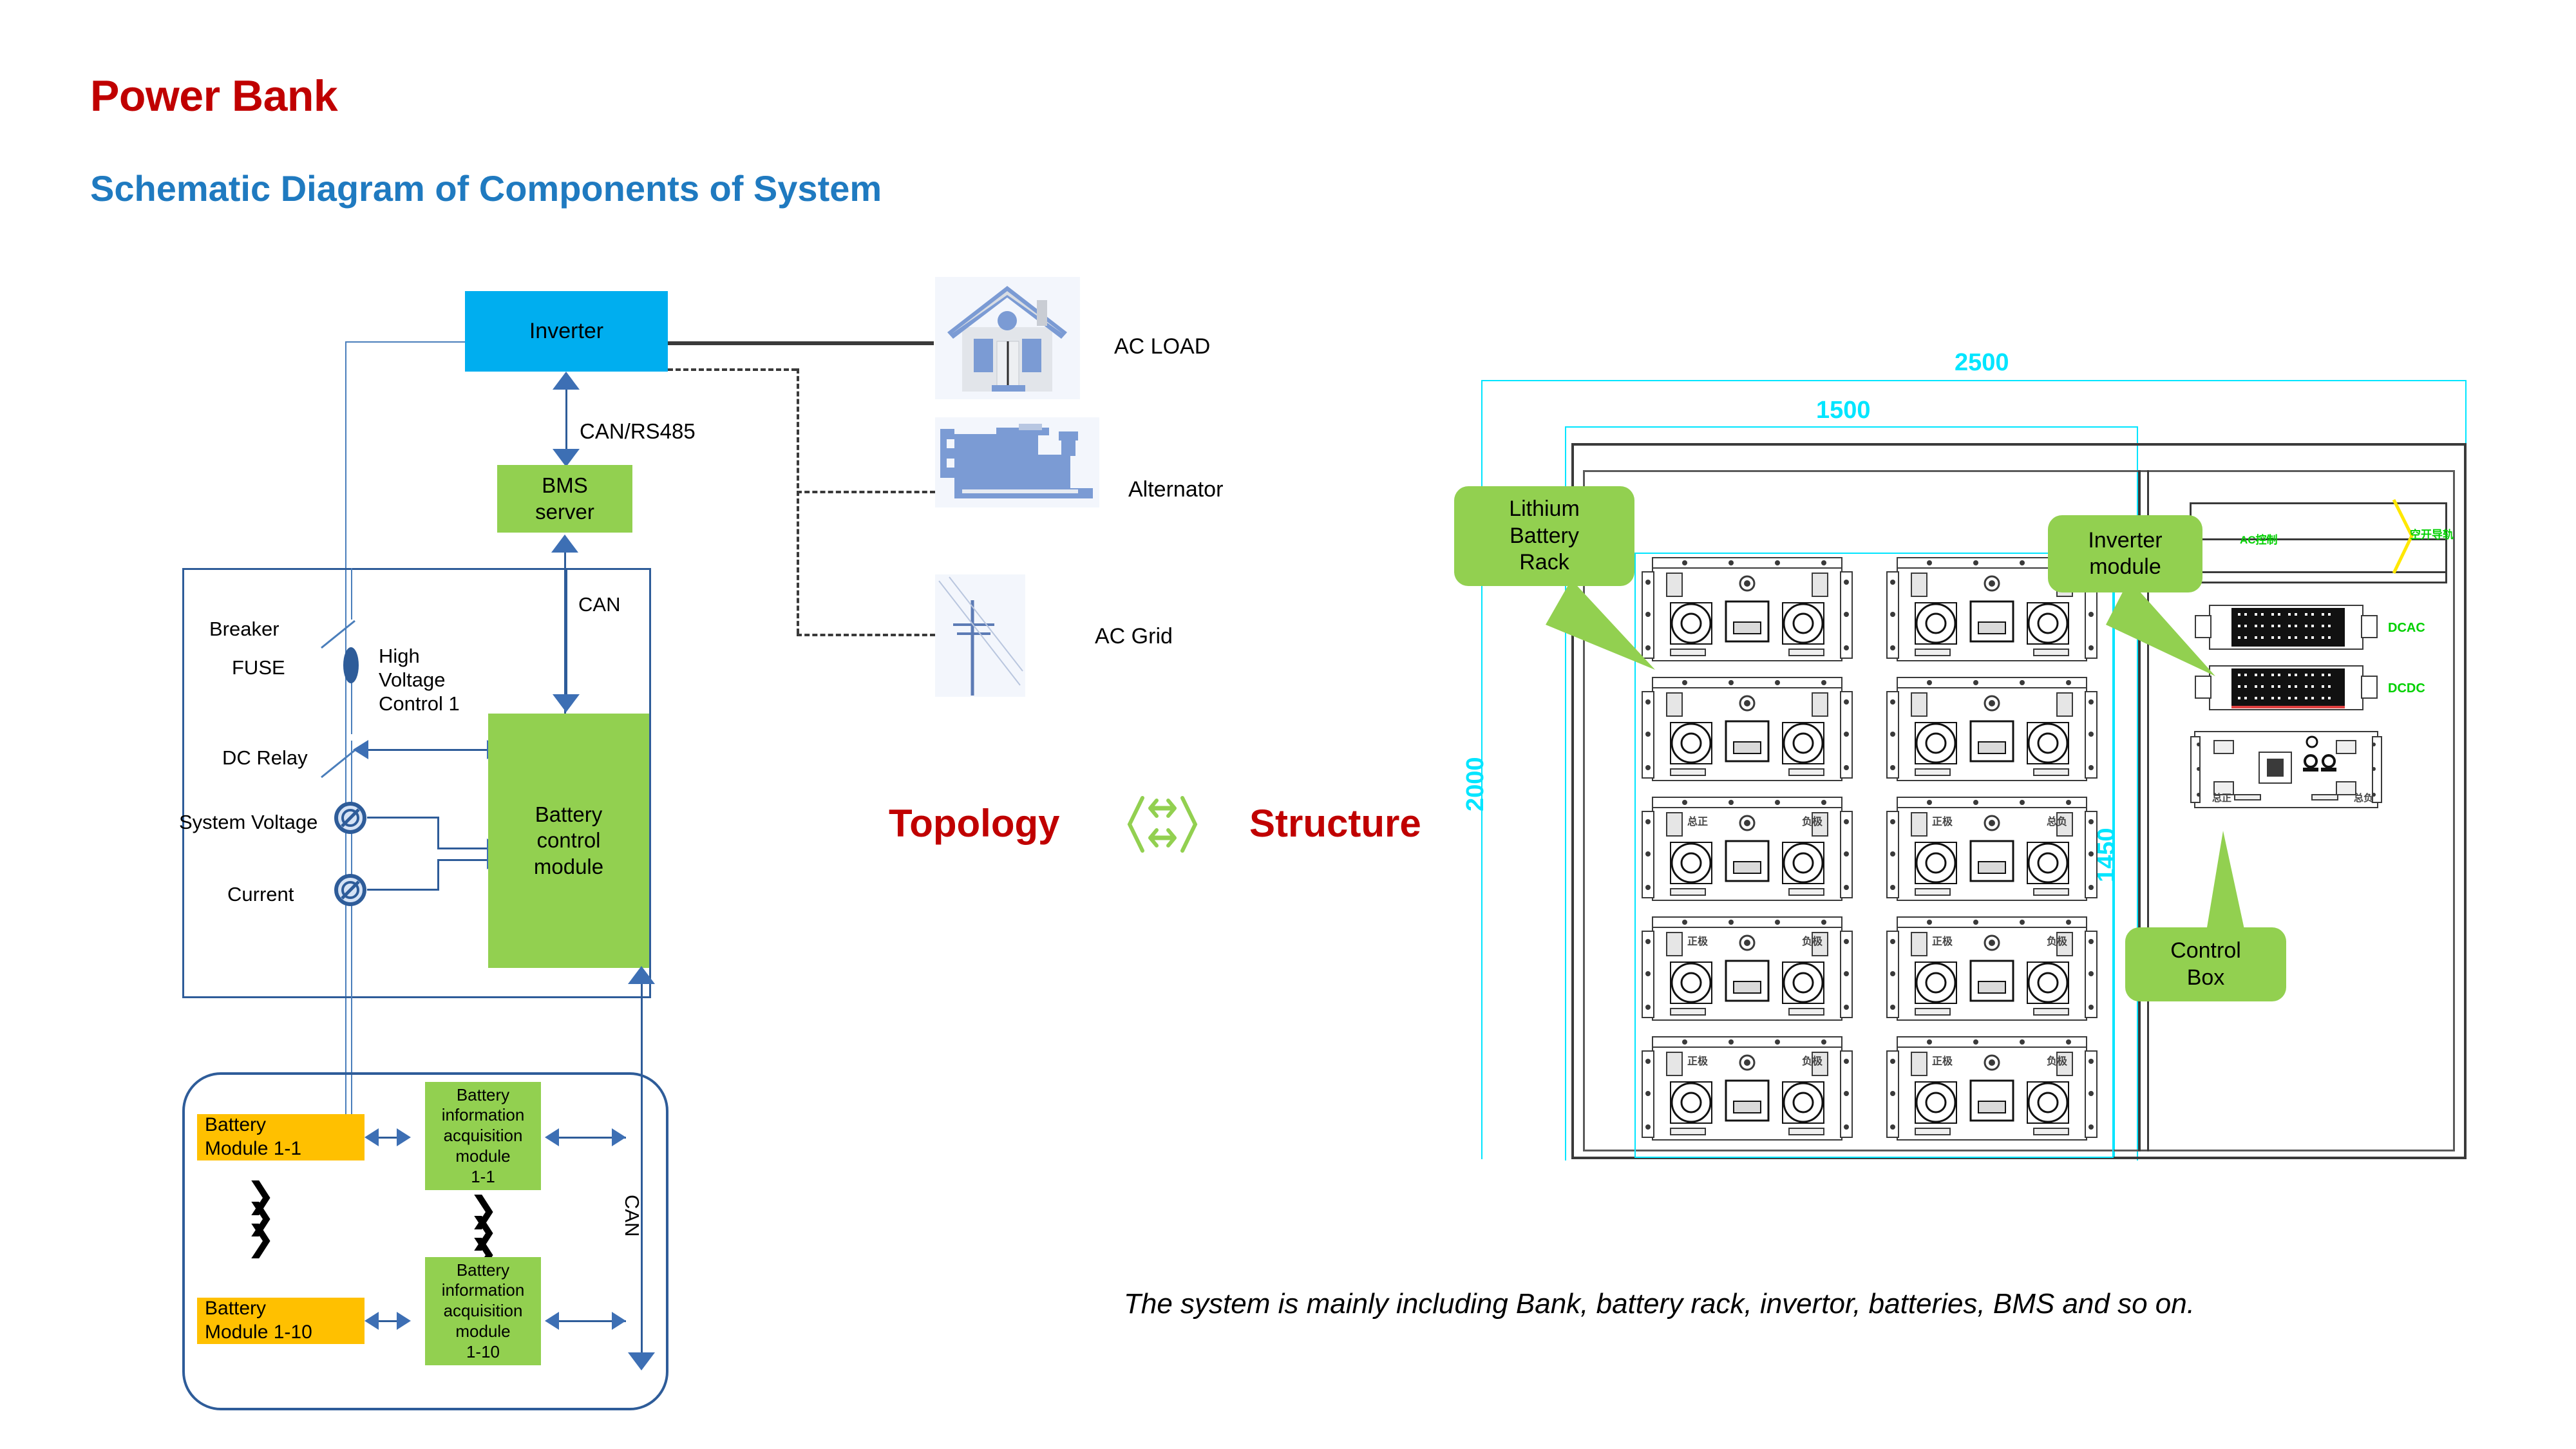 The height and width of the screenshot is (1449, 2576). What do you see at coordinates (258, 667) in the screenshot?
I see `fuse-label: FUSE` at bounding box center [258, 667].